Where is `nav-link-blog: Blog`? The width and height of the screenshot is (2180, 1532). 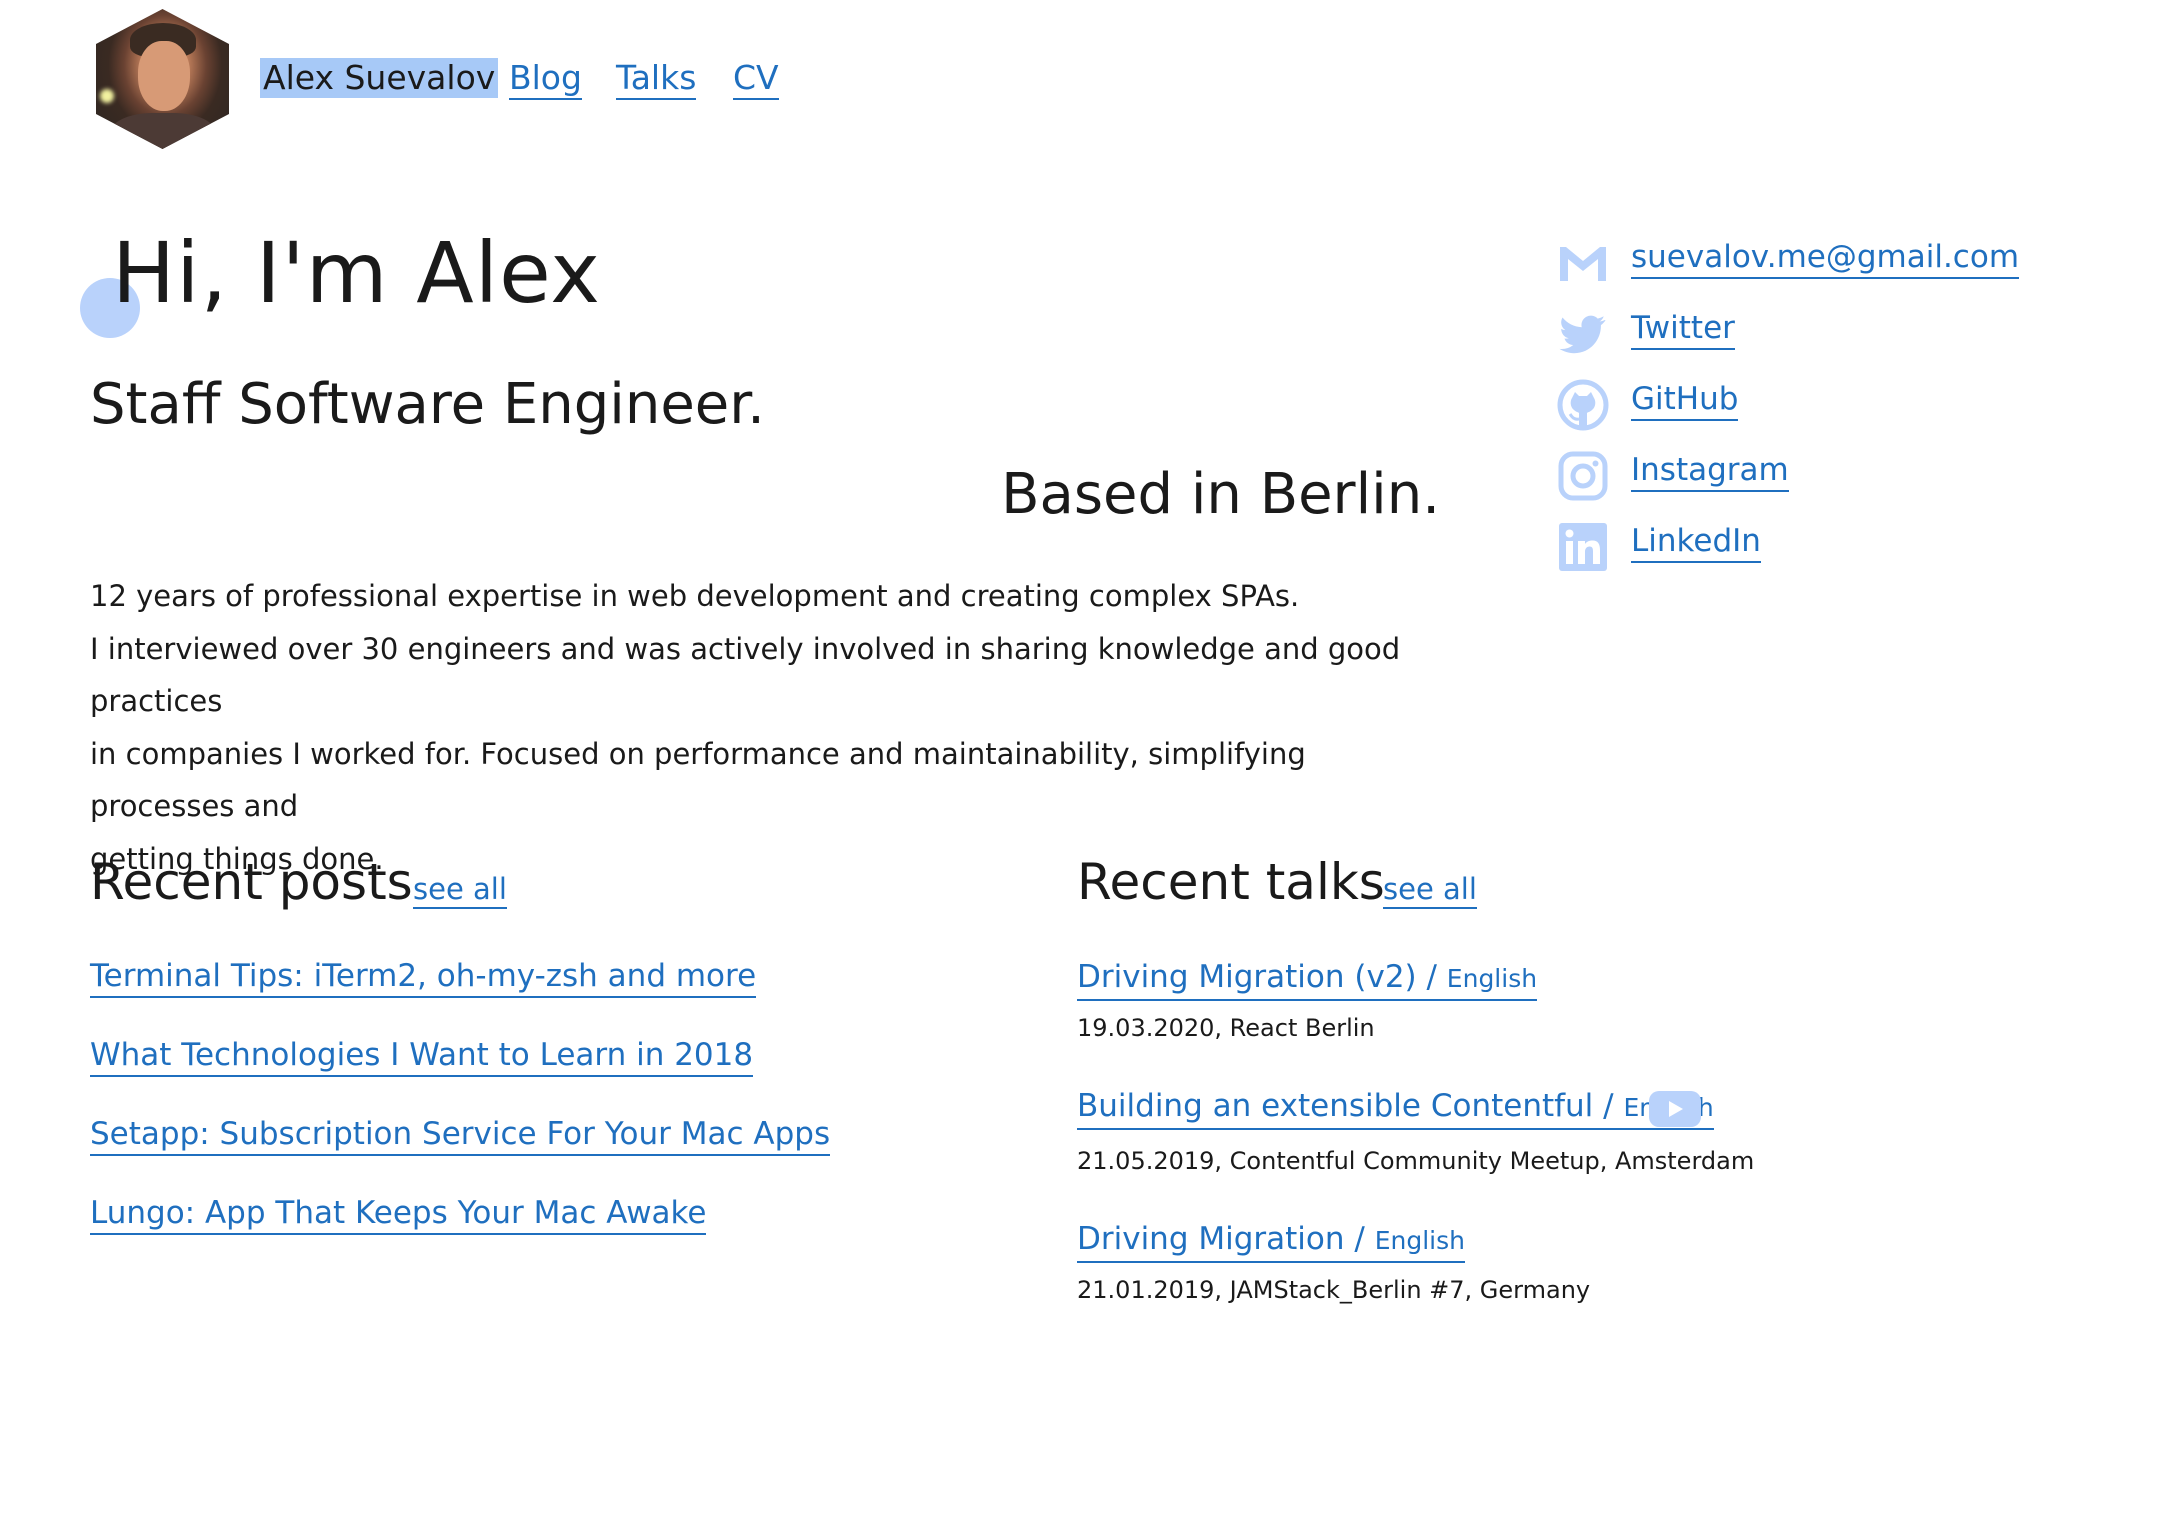
nav-link-blog: Blog is located at coordinates (545, 79).